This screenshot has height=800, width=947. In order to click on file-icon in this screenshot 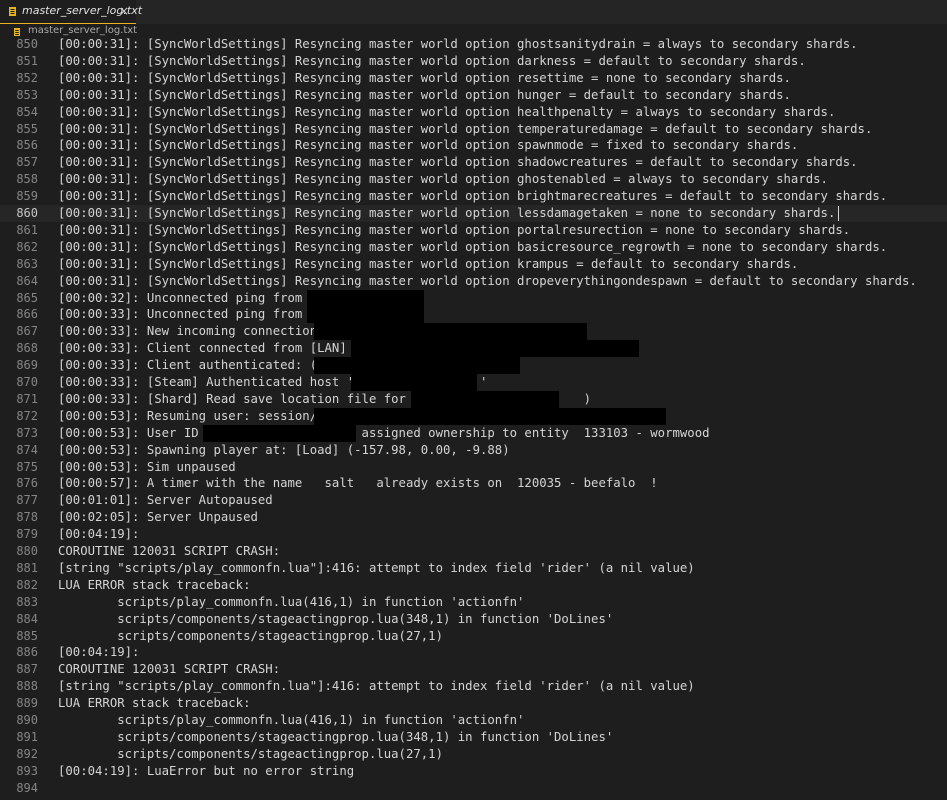, I will do `click(12, 11)`.